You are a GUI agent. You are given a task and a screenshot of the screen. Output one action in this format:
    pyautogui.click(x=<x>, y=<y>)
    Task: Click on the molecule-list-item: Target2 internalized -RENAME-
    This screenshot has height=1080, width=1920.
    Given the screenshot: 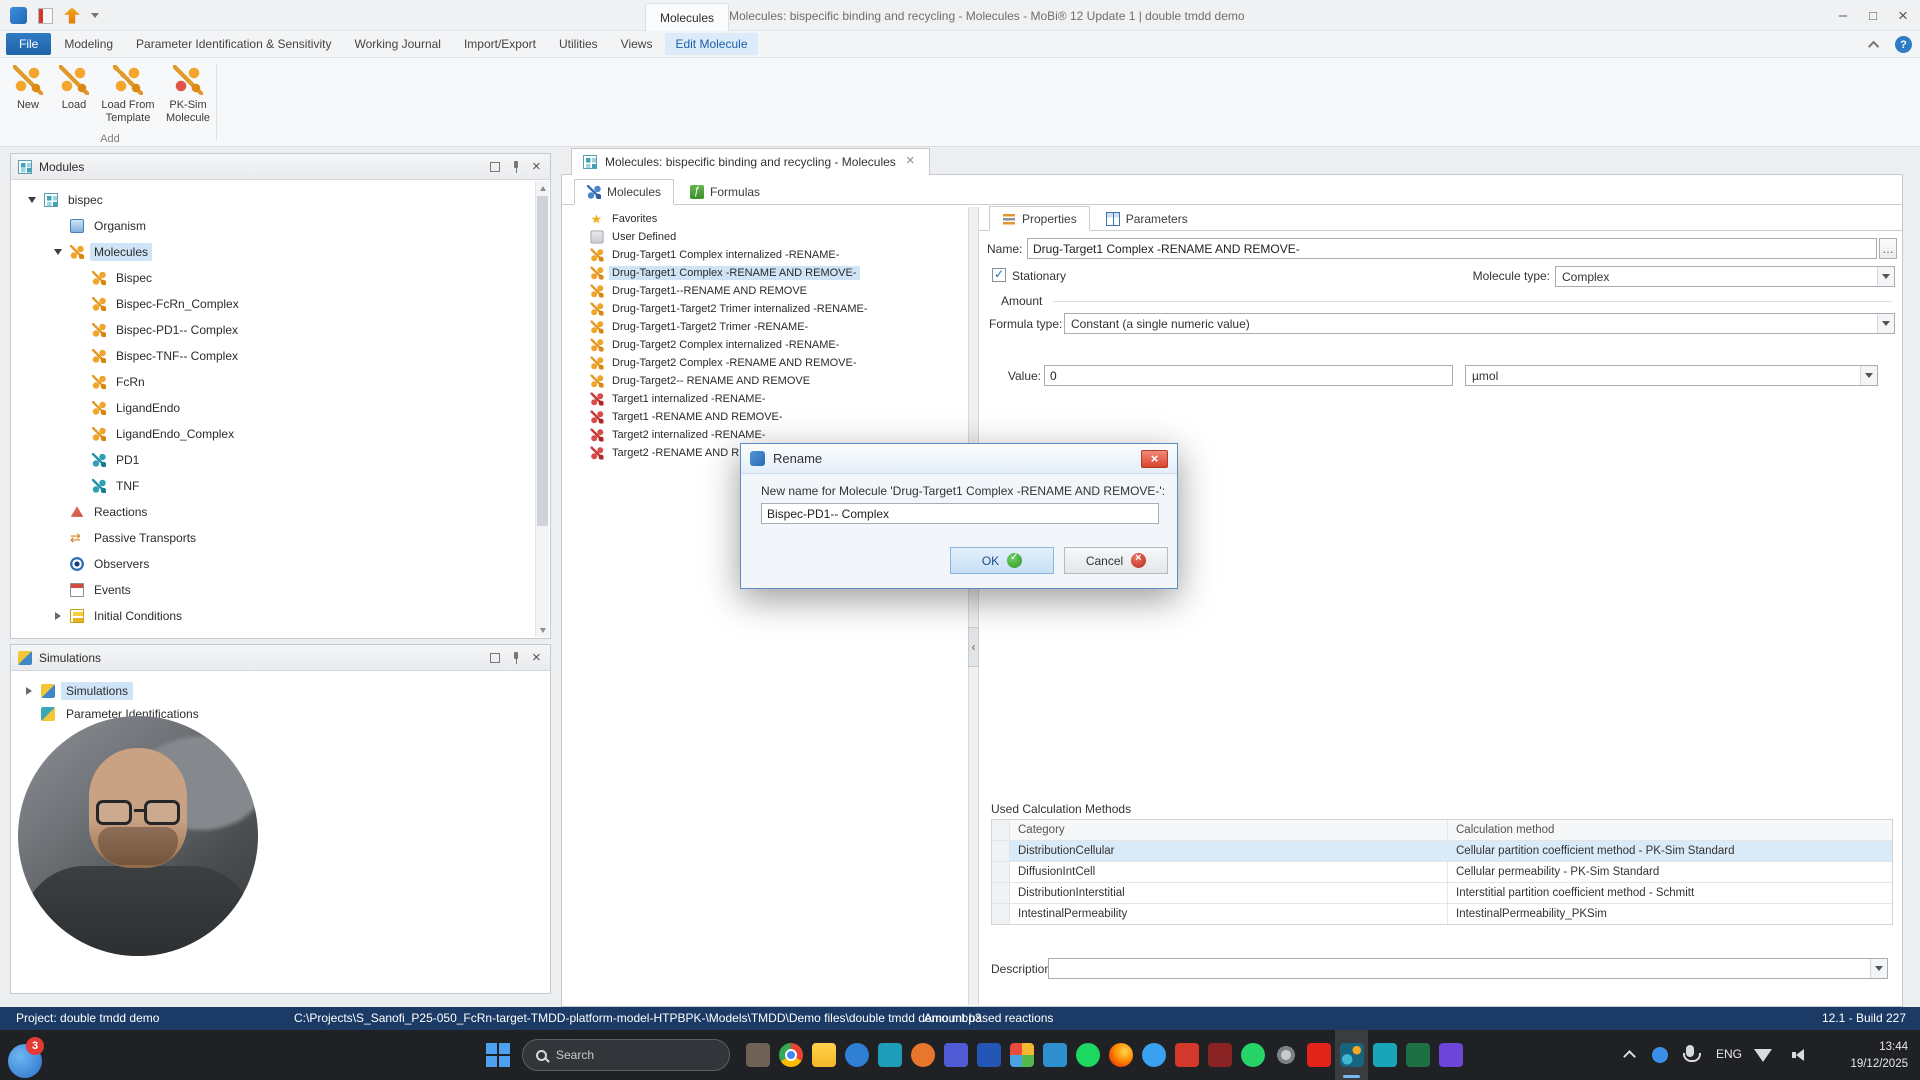 What is the action you would take?
    pyautogui.click(x=765, y=435)
    